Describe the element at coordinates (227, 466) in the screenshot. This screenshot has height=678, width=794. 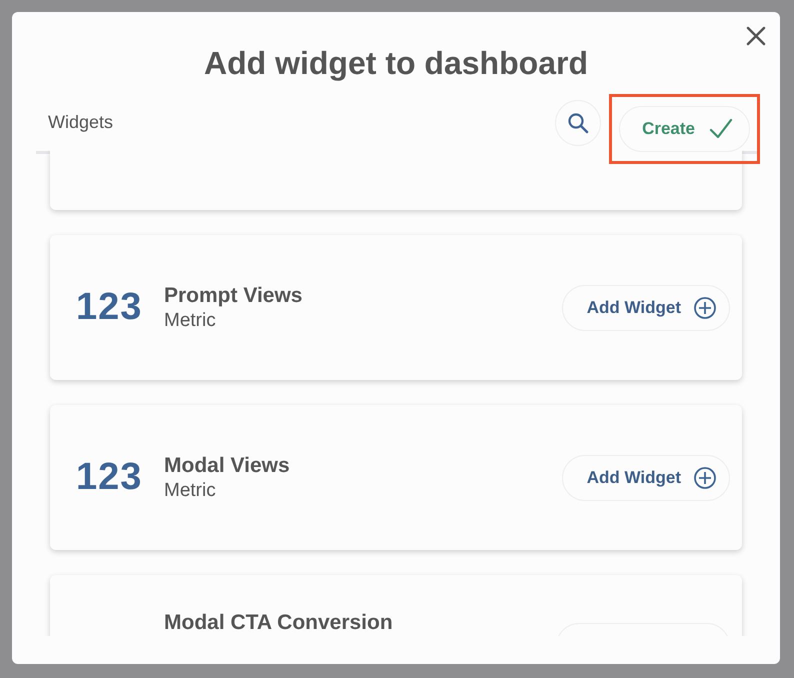
I see `widget-title: Modal Views` at that location.